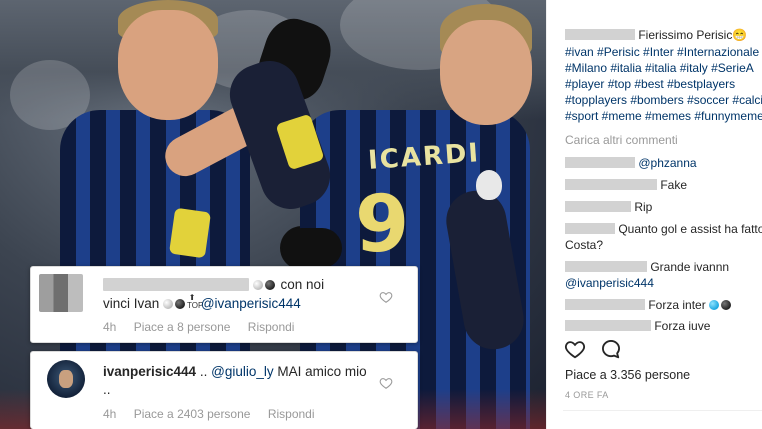 The image size is (762, 429). What do you see at coordinates (611, 349) in the screenshot?
I see `comment-bubble-icon` at bounding box center [611, 349].